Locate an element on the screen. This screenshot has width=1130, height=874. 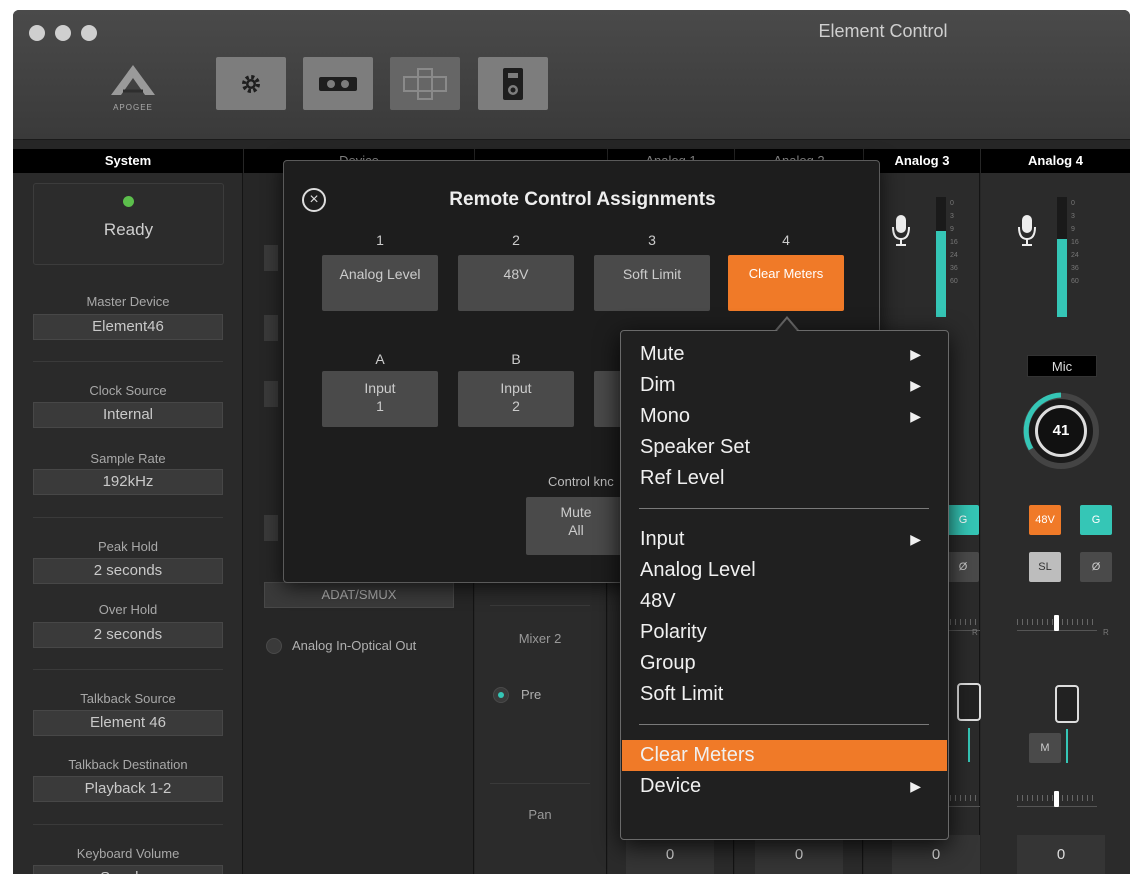
assignment-number: 2 is located at coordinates (516, 240).